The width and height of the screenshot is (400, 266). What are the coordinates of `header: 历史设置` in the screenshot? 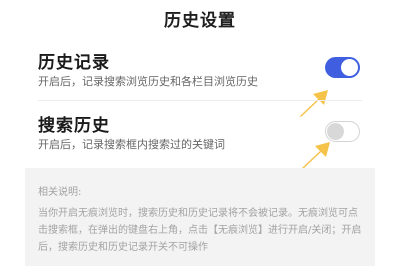 It's located at (200, 18).